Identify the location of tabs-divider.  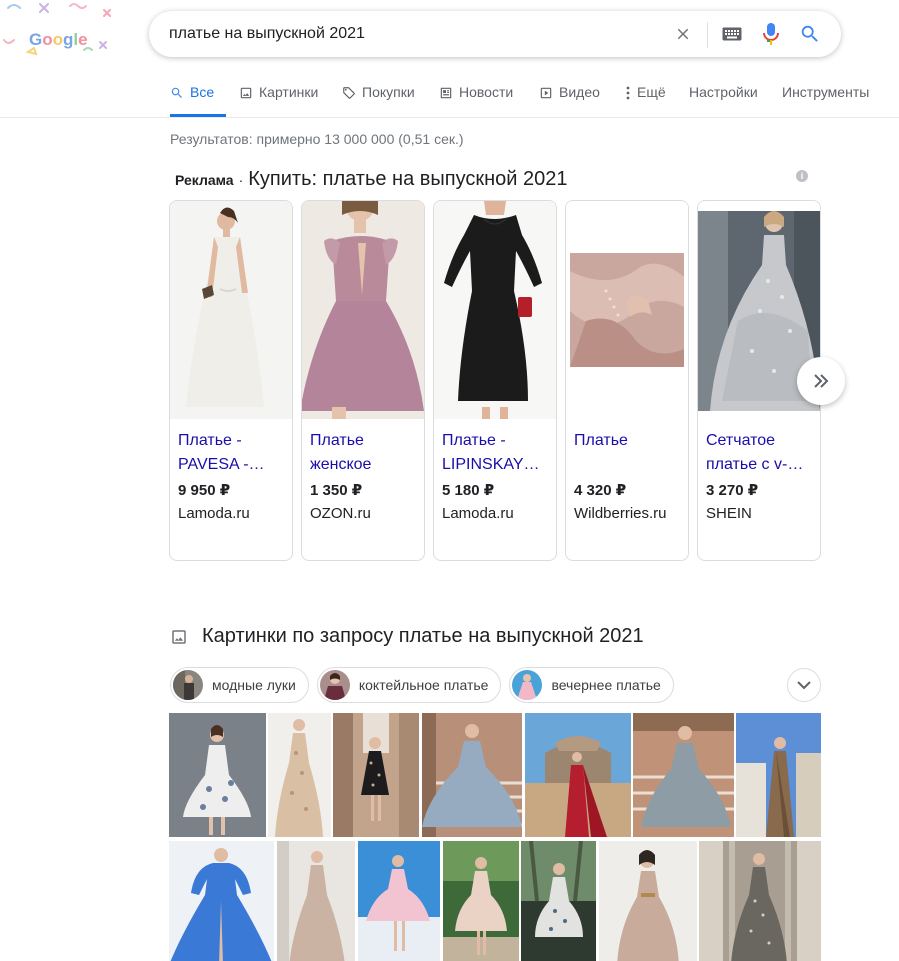
(449, 117).